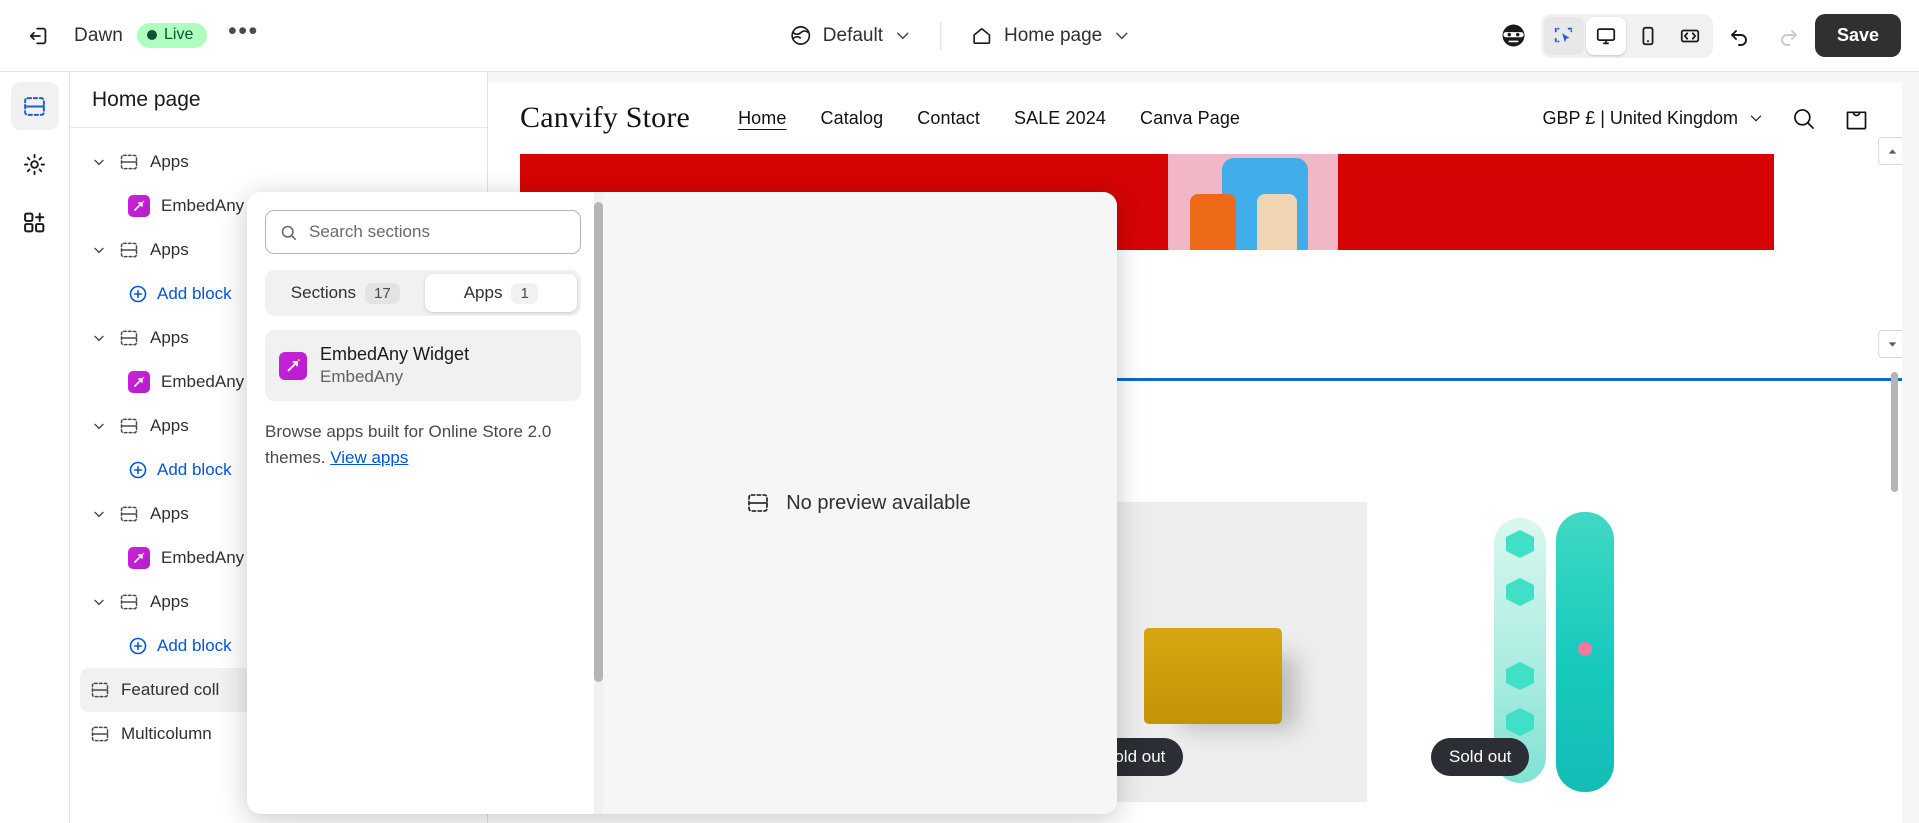 The height and width of the screenshot is (823, 1919). I want to click on tab-sections: Sections 17, so click(345, 293).